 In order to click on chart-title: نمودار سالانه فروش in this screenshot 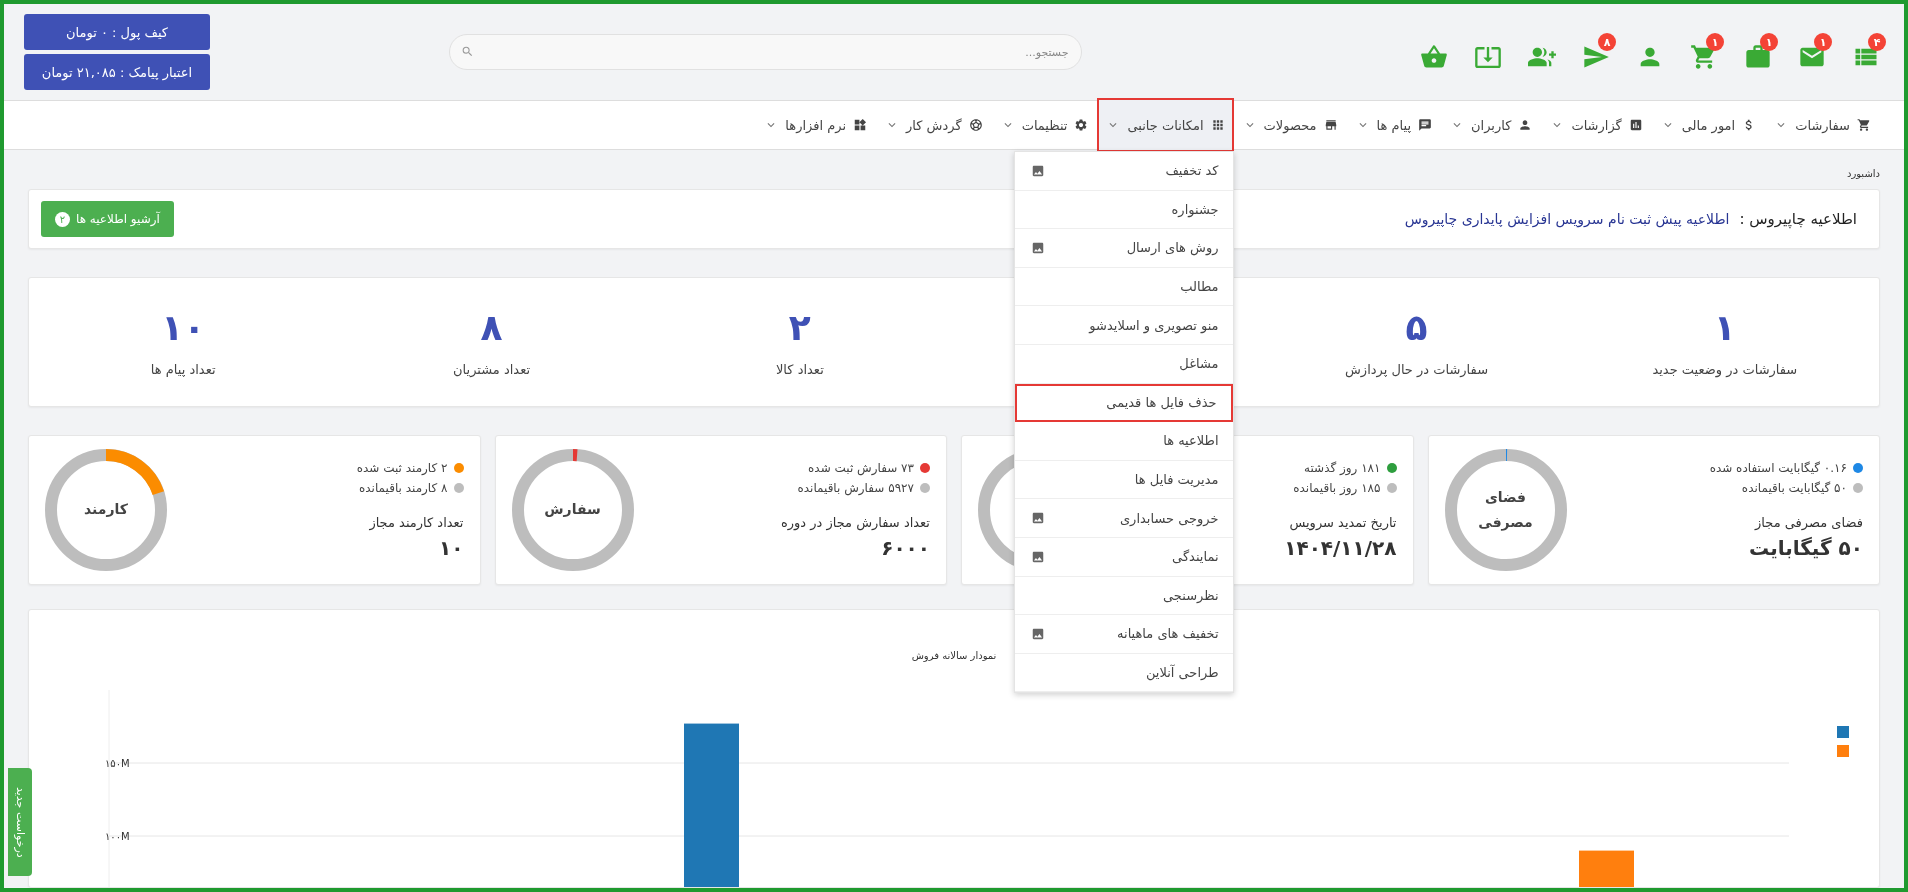, I will do `click(954, 656)`.